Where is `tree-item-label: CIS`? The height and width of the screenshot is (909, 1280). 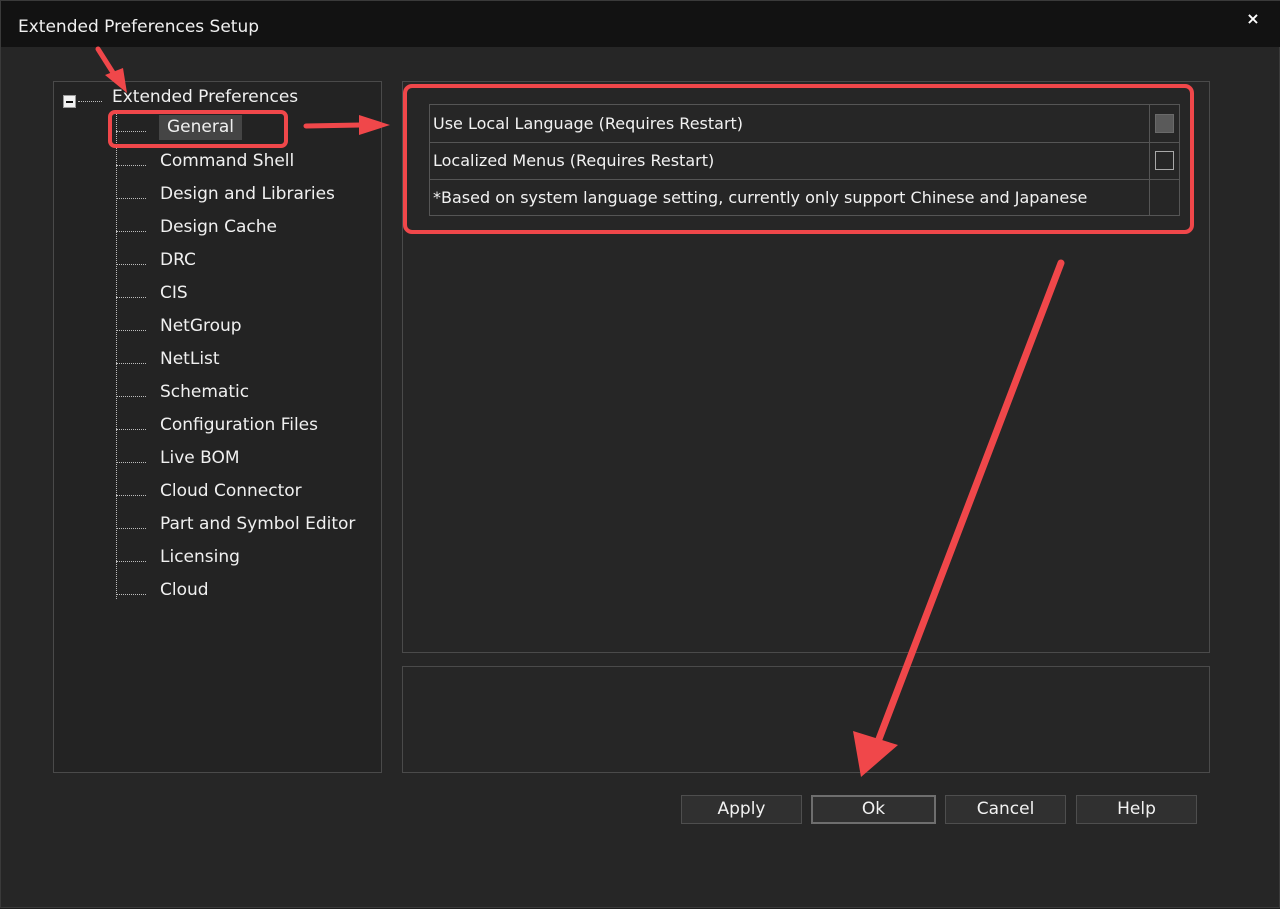
tree-item-label: CIS is located at coordinates (174, 293).